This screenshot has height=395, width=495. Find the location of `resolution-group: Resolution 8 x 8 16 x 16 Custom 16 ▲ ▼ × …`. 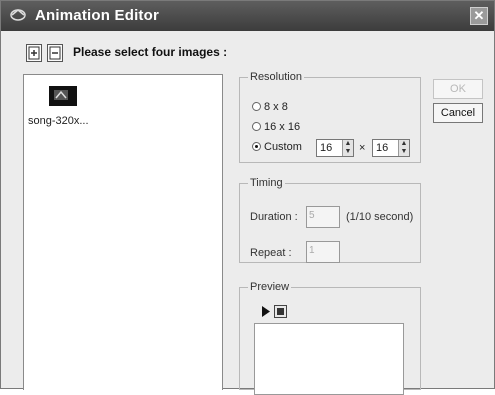

resolution-group: Resolution 8 x 8 16 x 16 Custom 16 ▲ ▼ × … is located at coordinates (330, 117).